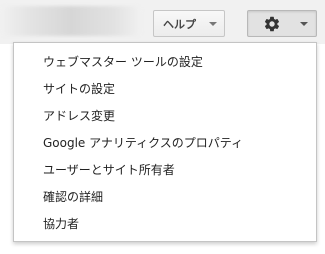 The width and height of the screenshot is (325, 254). Describe the element at coordinates (165, 62) in the screenshot. I see `menu-item-webmaster-tools-settings: ウェブマスター ツールの設定` at that location.